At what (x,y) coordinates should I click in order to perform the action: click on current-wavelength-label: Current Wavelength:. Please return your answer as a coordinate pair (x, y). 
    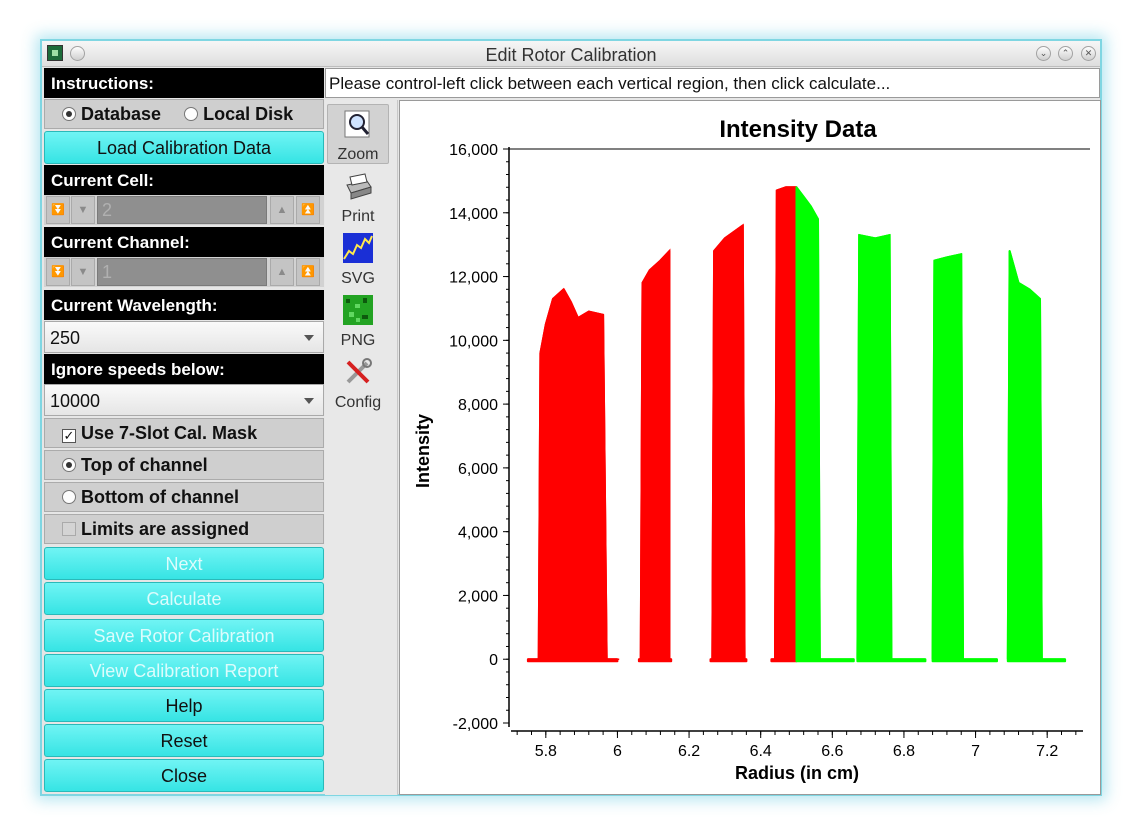
    Looking at the image, I should click on (184, 305).